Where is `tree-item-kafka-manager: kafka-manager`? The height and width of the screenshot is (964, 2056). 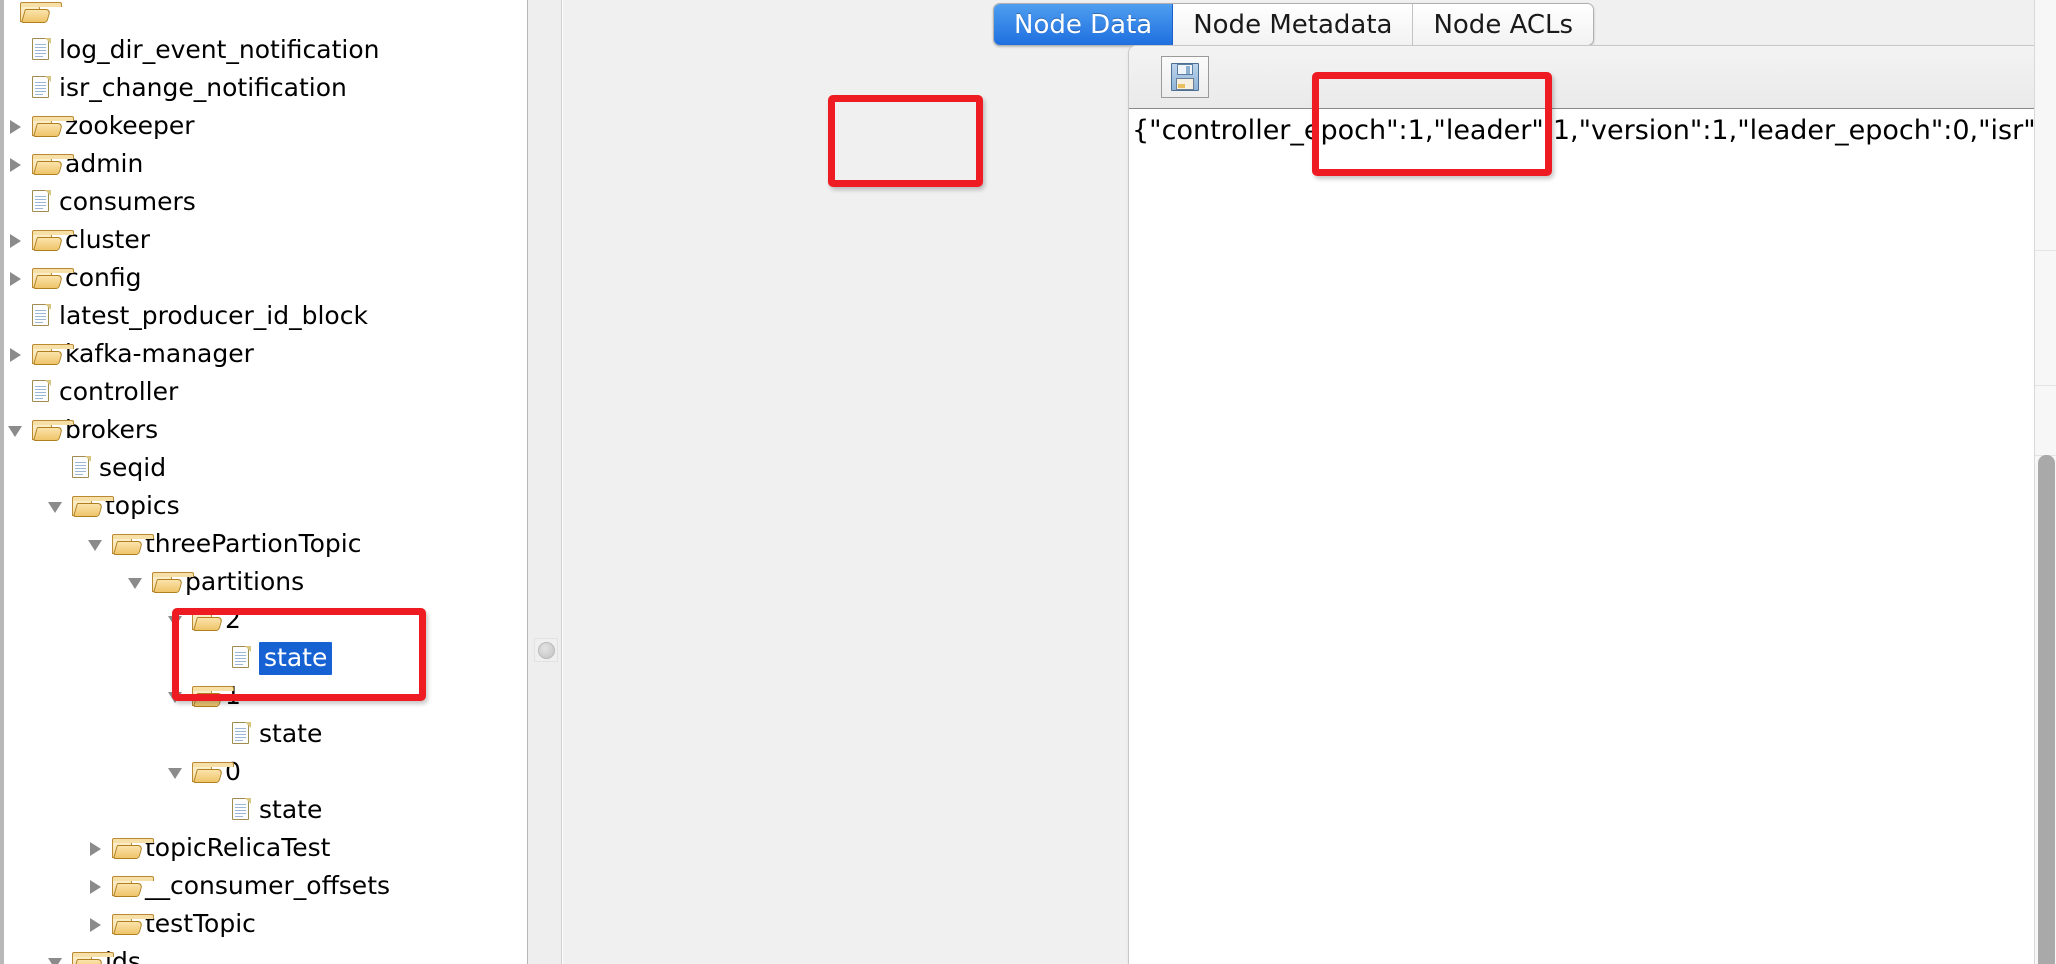 tree-item-kafka-manager: kafka-manager is located at coordinates (131, 353).